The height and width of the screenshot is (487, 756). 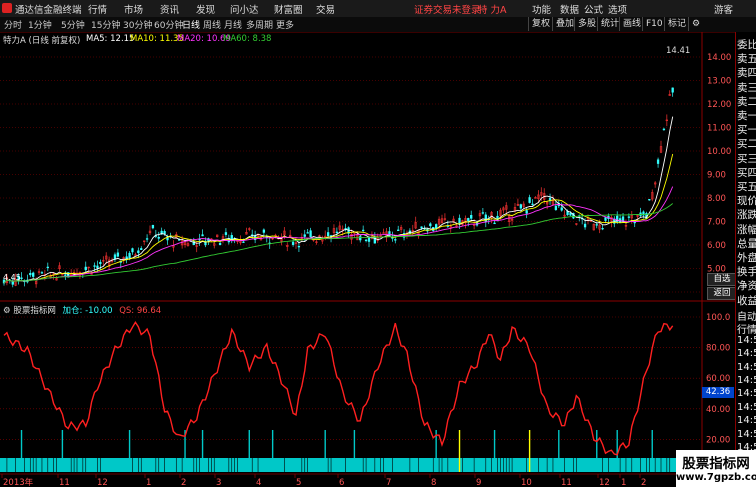 What do you see at coordinates (746, 45) in the screenshot?
I see `quote-panel-item: 委比` at bounding box center [746, 45].